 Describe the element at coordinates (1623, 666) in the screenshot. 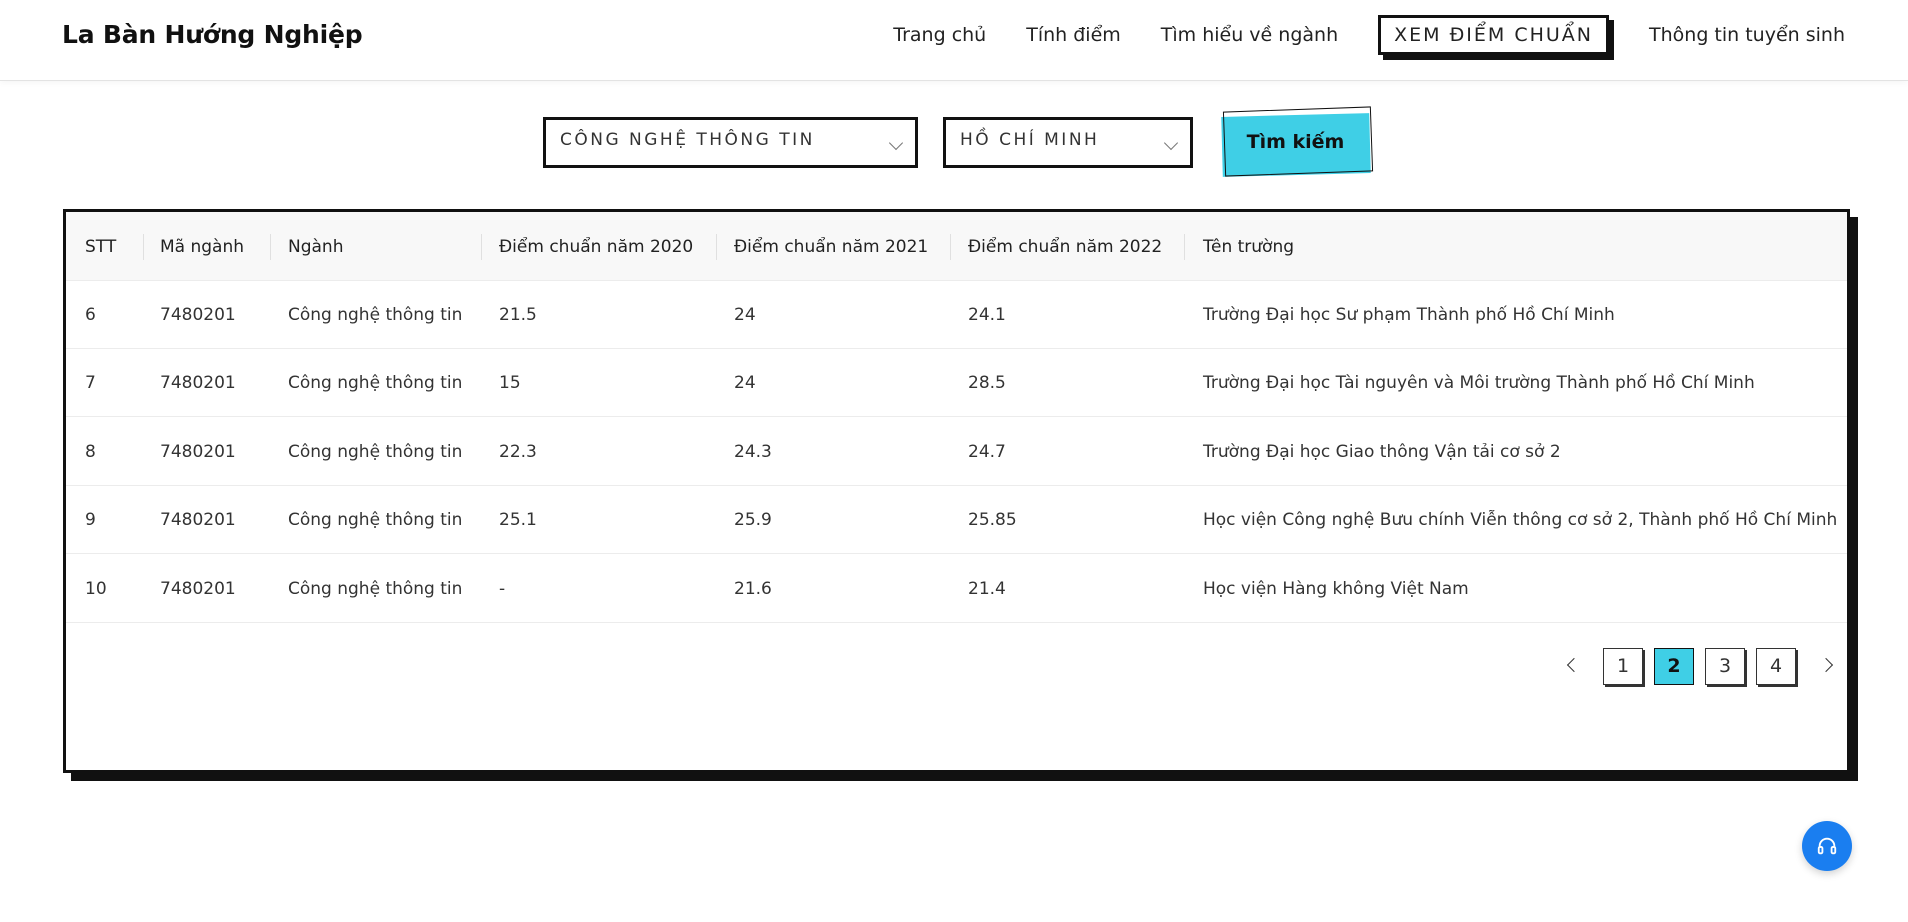

I see `page-button-1: 1` at that location.